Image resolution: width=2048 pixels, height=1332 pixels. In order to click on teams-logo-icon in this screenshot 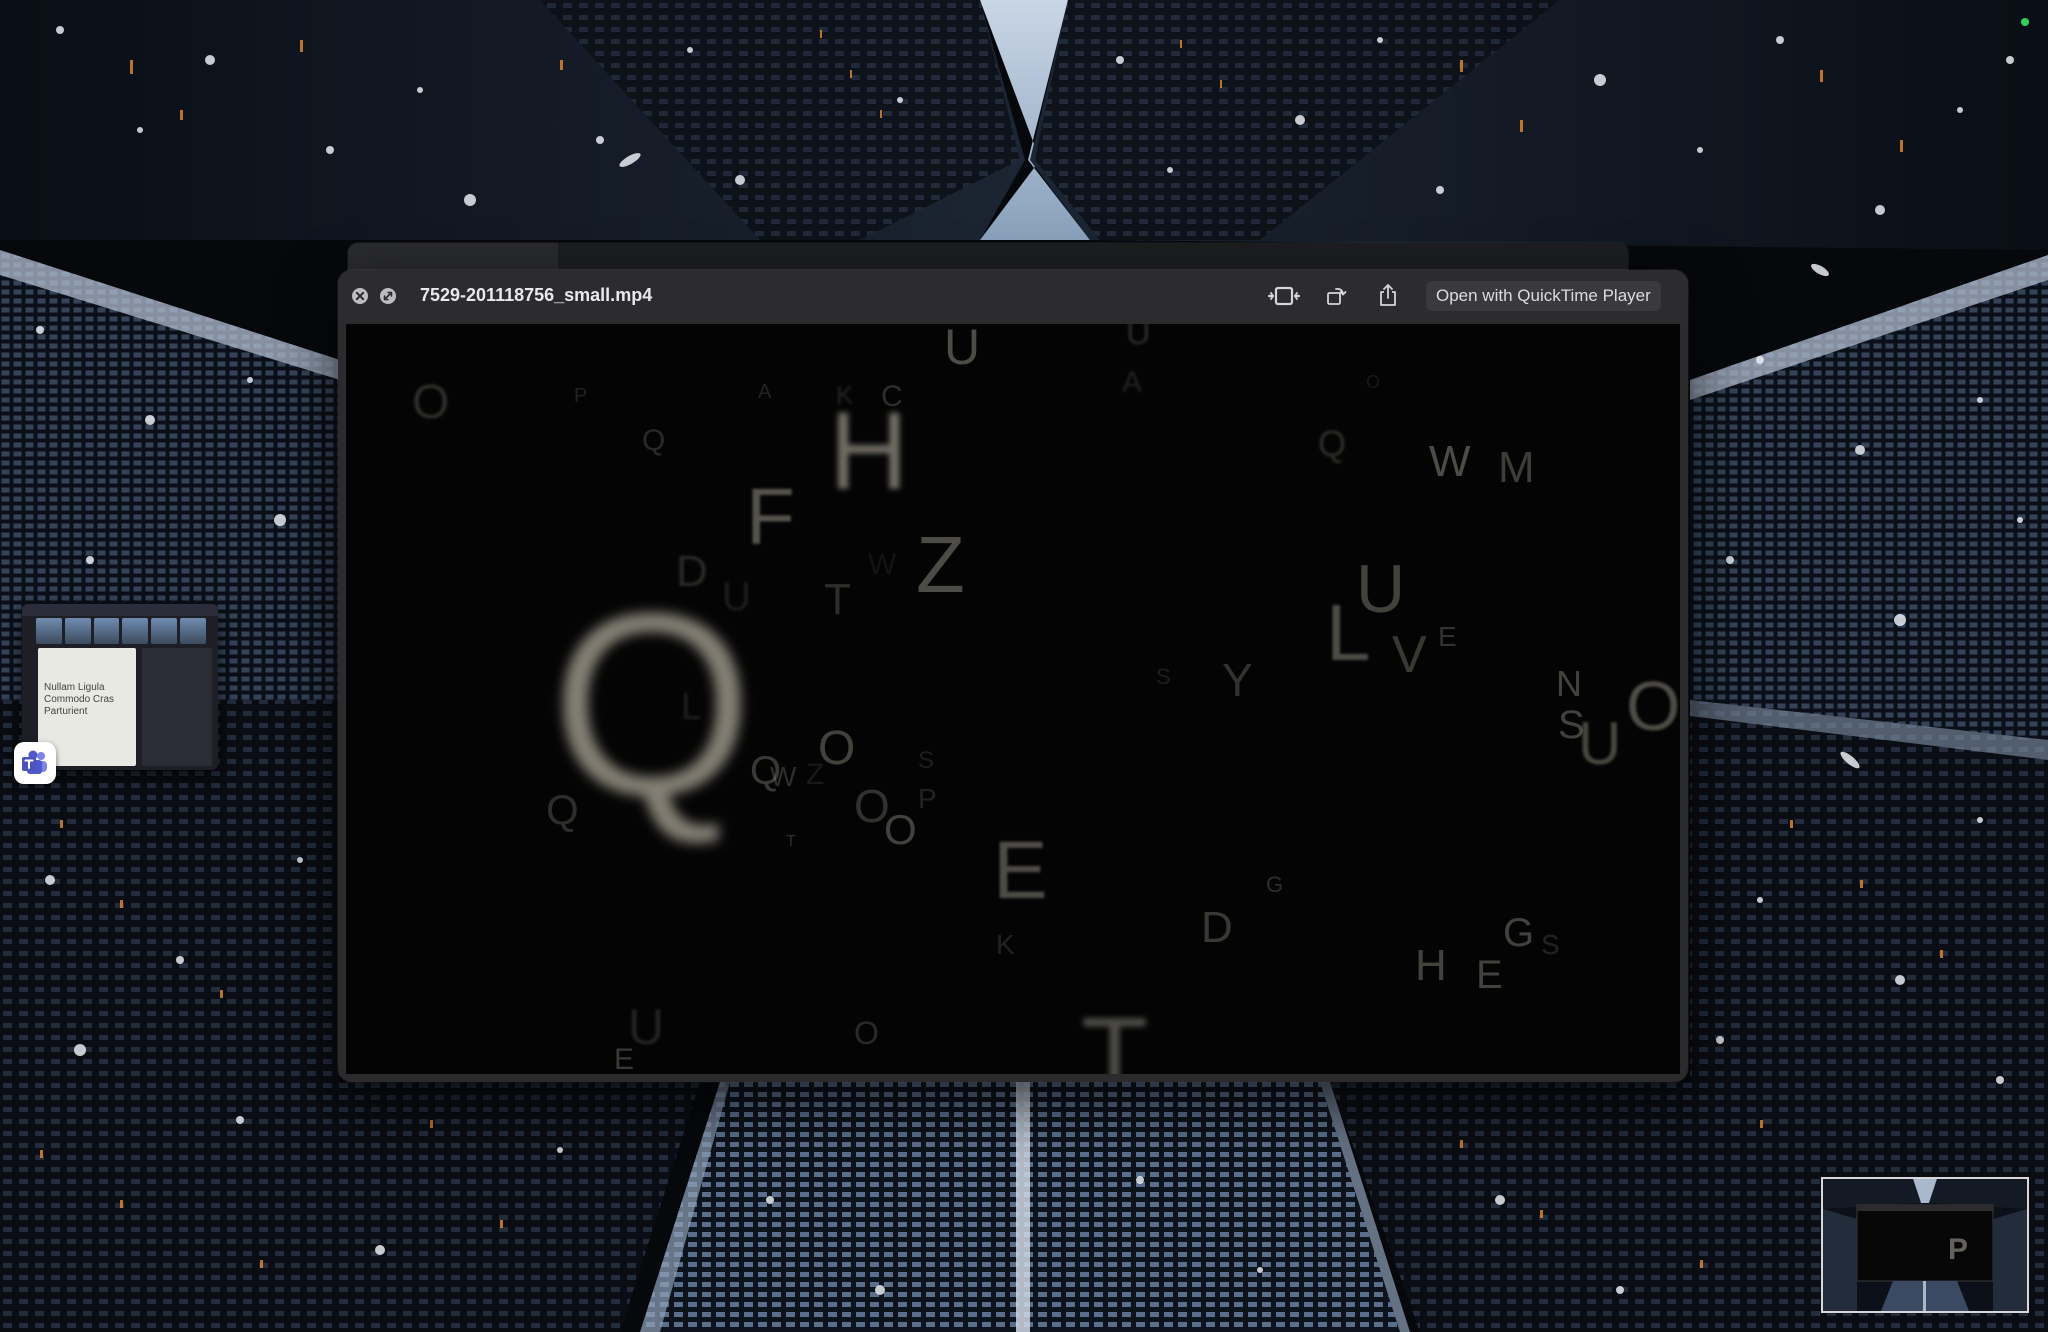, I will do `click(34, 762)`.